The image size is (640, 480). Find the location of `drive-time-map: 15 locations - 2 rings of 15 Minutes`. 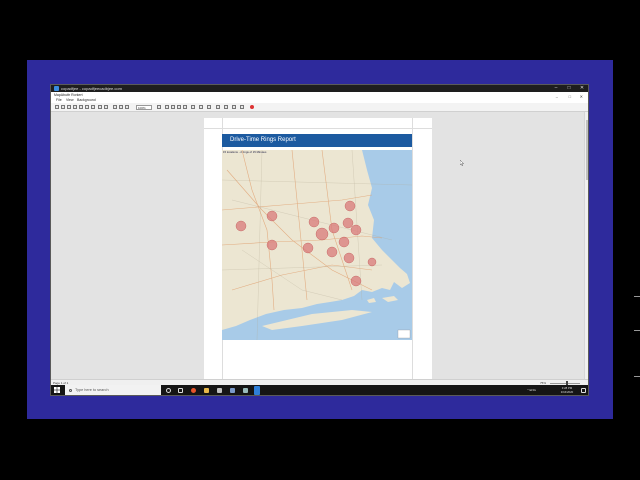

drive-time-map: 15 locations - 2 rings of 15 Minutes is located at coordinates (317, 245).